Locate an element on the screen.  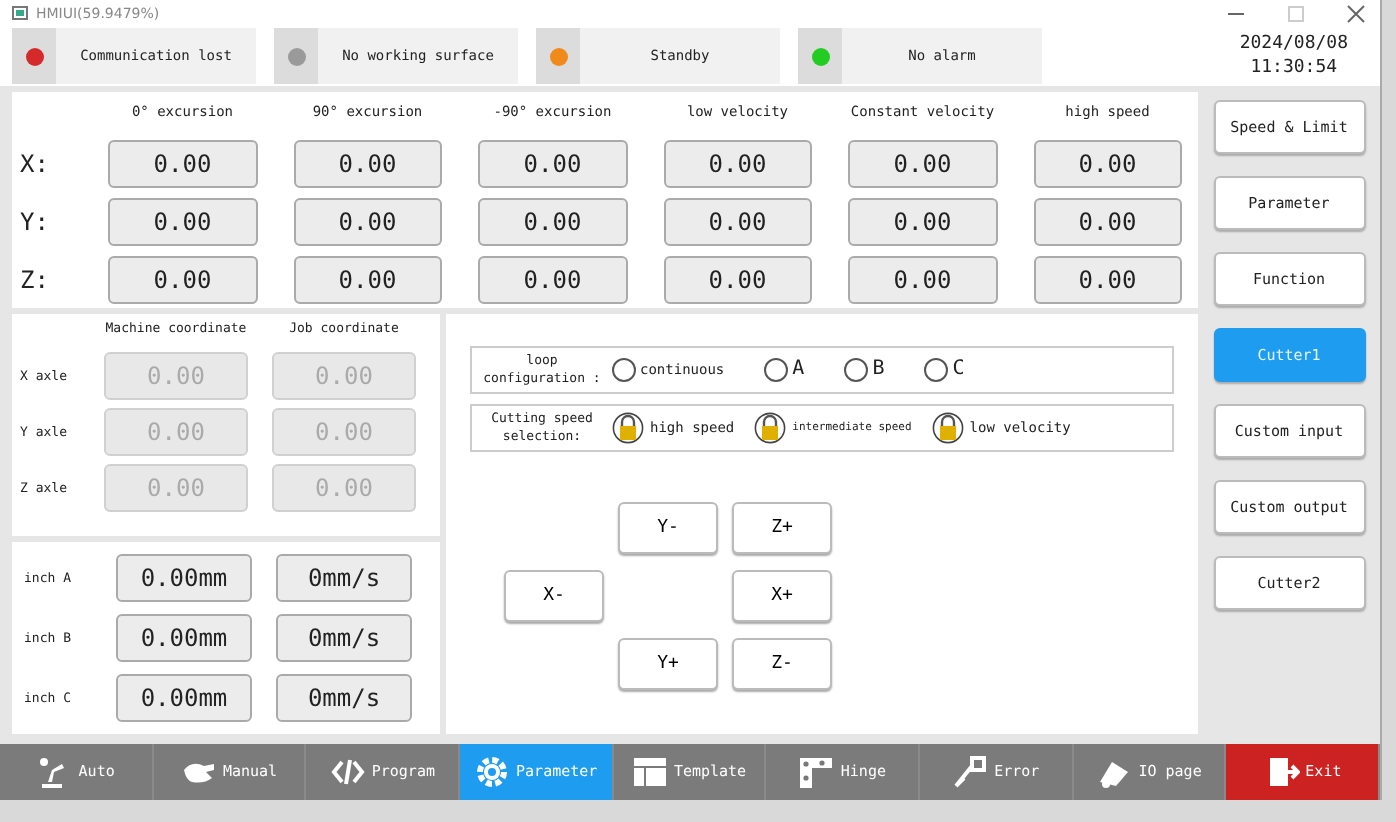
radio-label: B is located at coordinates (878, 369).